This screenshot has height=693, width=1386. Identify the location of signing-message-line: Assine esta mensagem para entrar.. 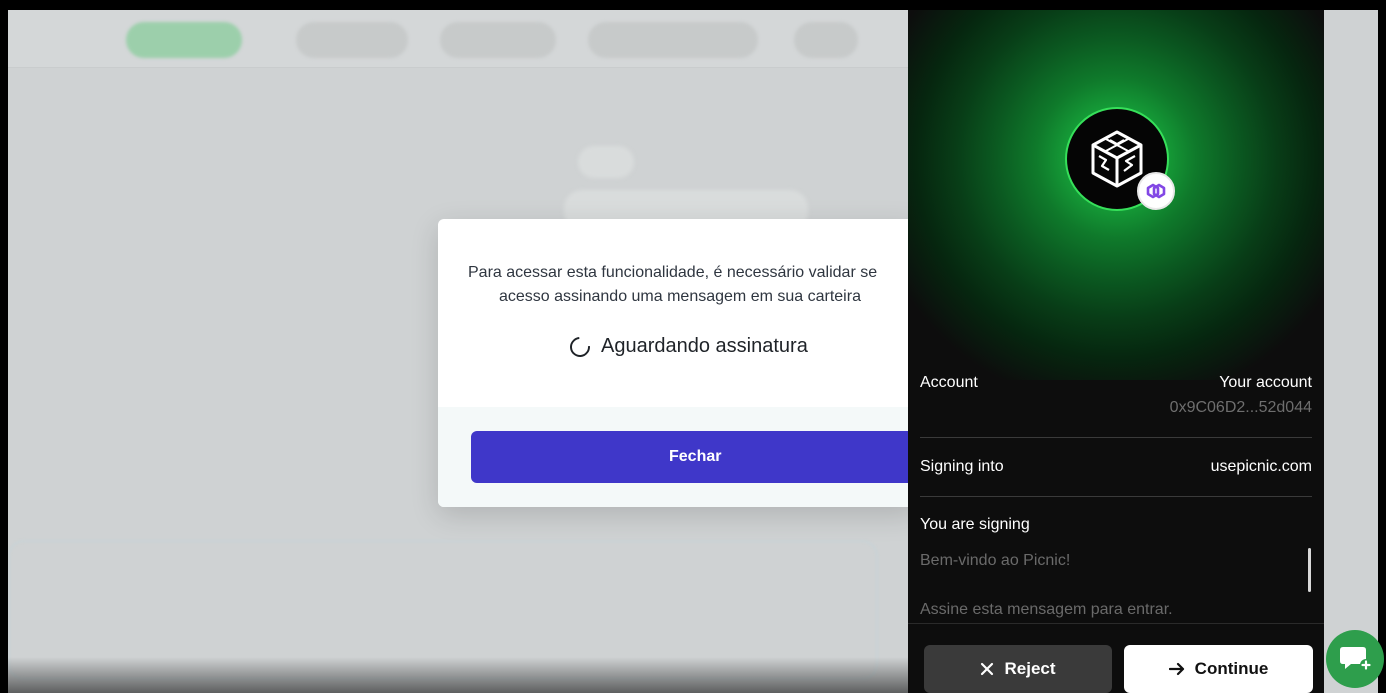
(1046, 609).